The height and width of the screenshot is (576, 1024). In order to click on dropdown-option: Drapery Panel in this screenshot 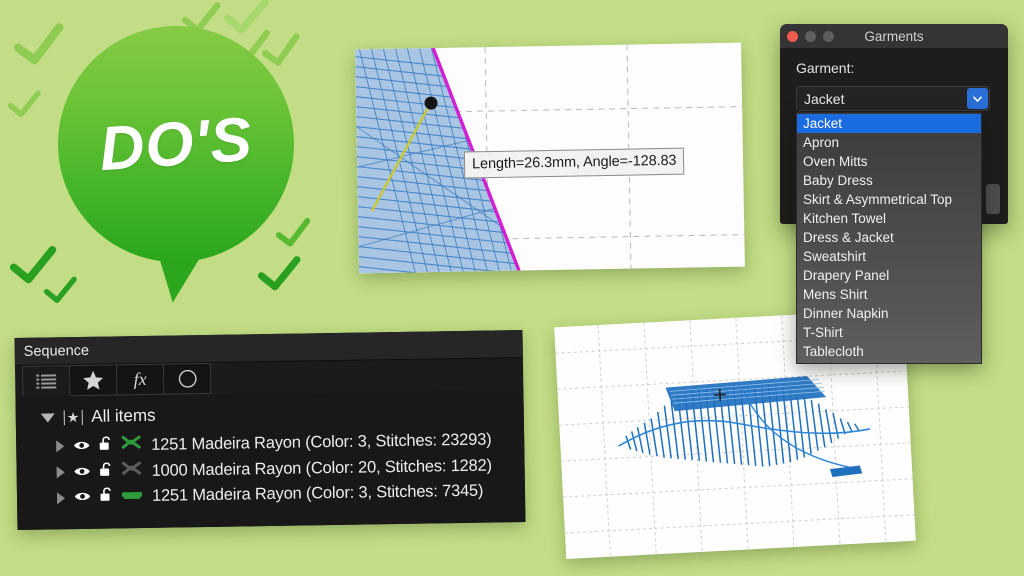, I will do `click(889, 275)`.